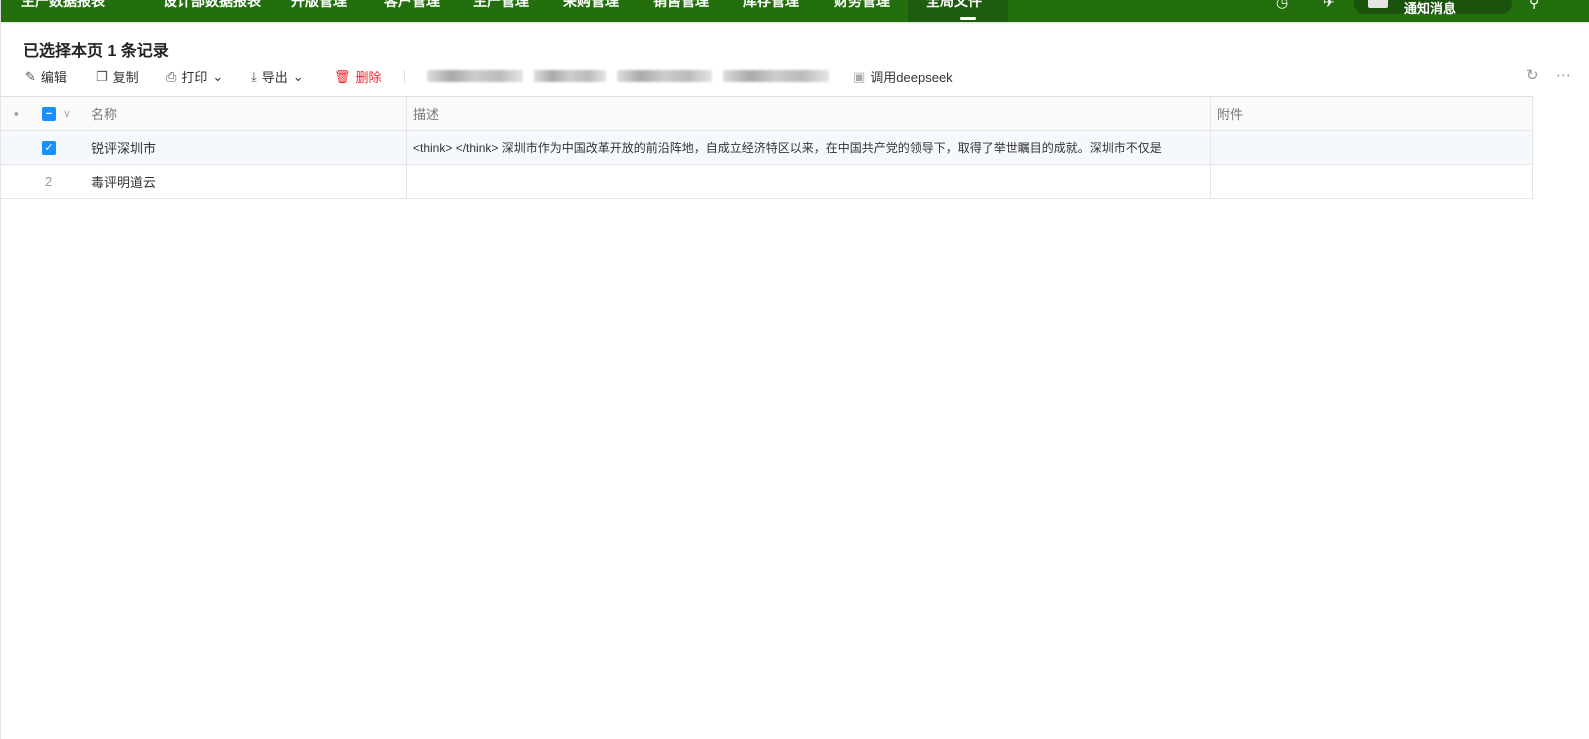  I want to click on cell-name: 毒评明道云, so click(244, 181).